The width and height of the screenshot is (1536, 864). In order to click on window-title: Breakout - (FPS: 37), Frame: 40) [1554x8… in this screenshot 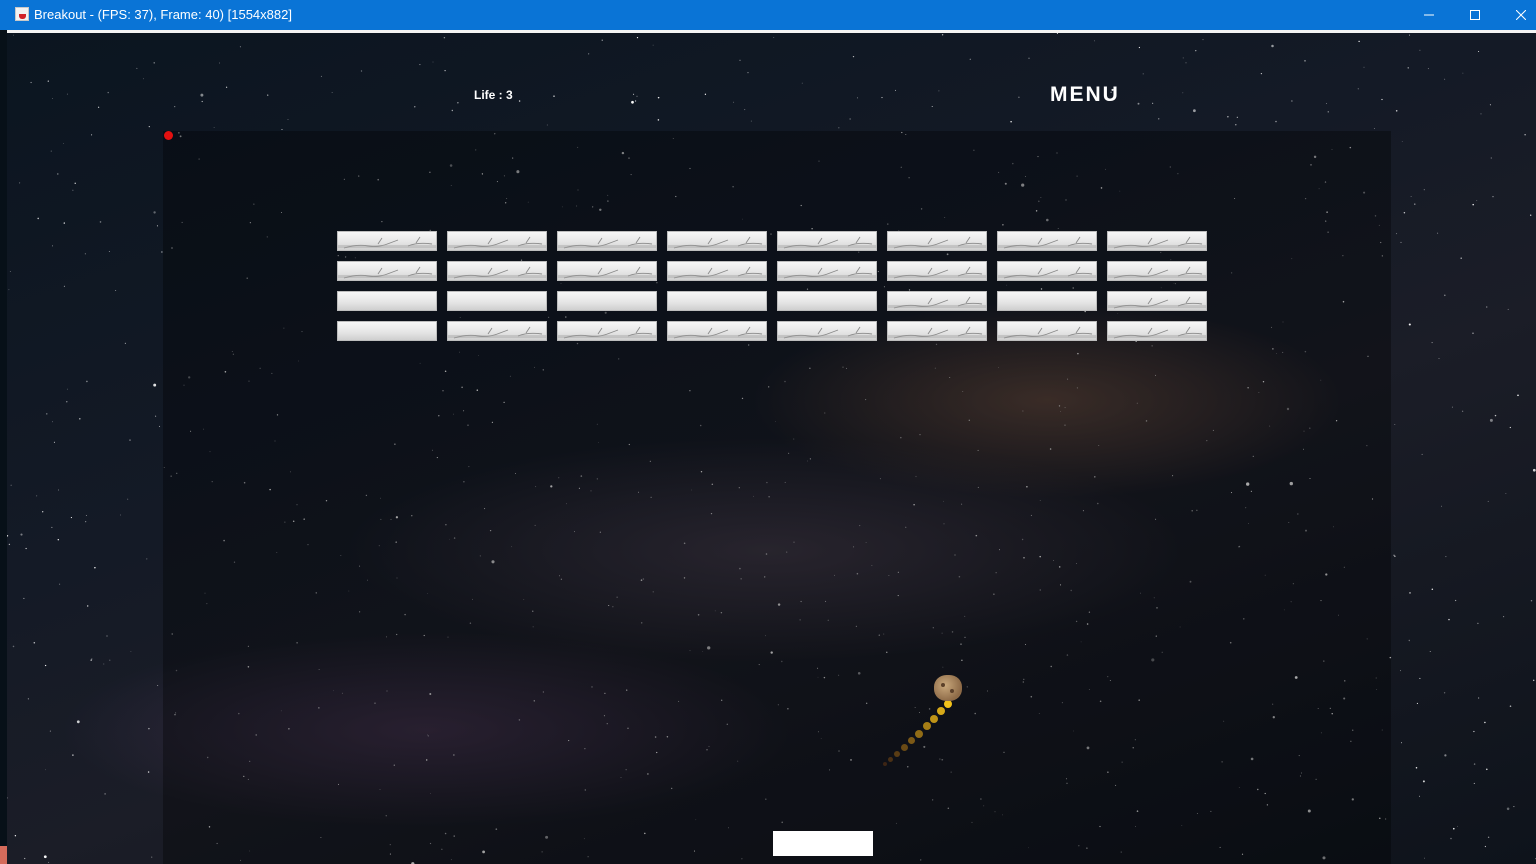, I will do `click(163, 14)`.